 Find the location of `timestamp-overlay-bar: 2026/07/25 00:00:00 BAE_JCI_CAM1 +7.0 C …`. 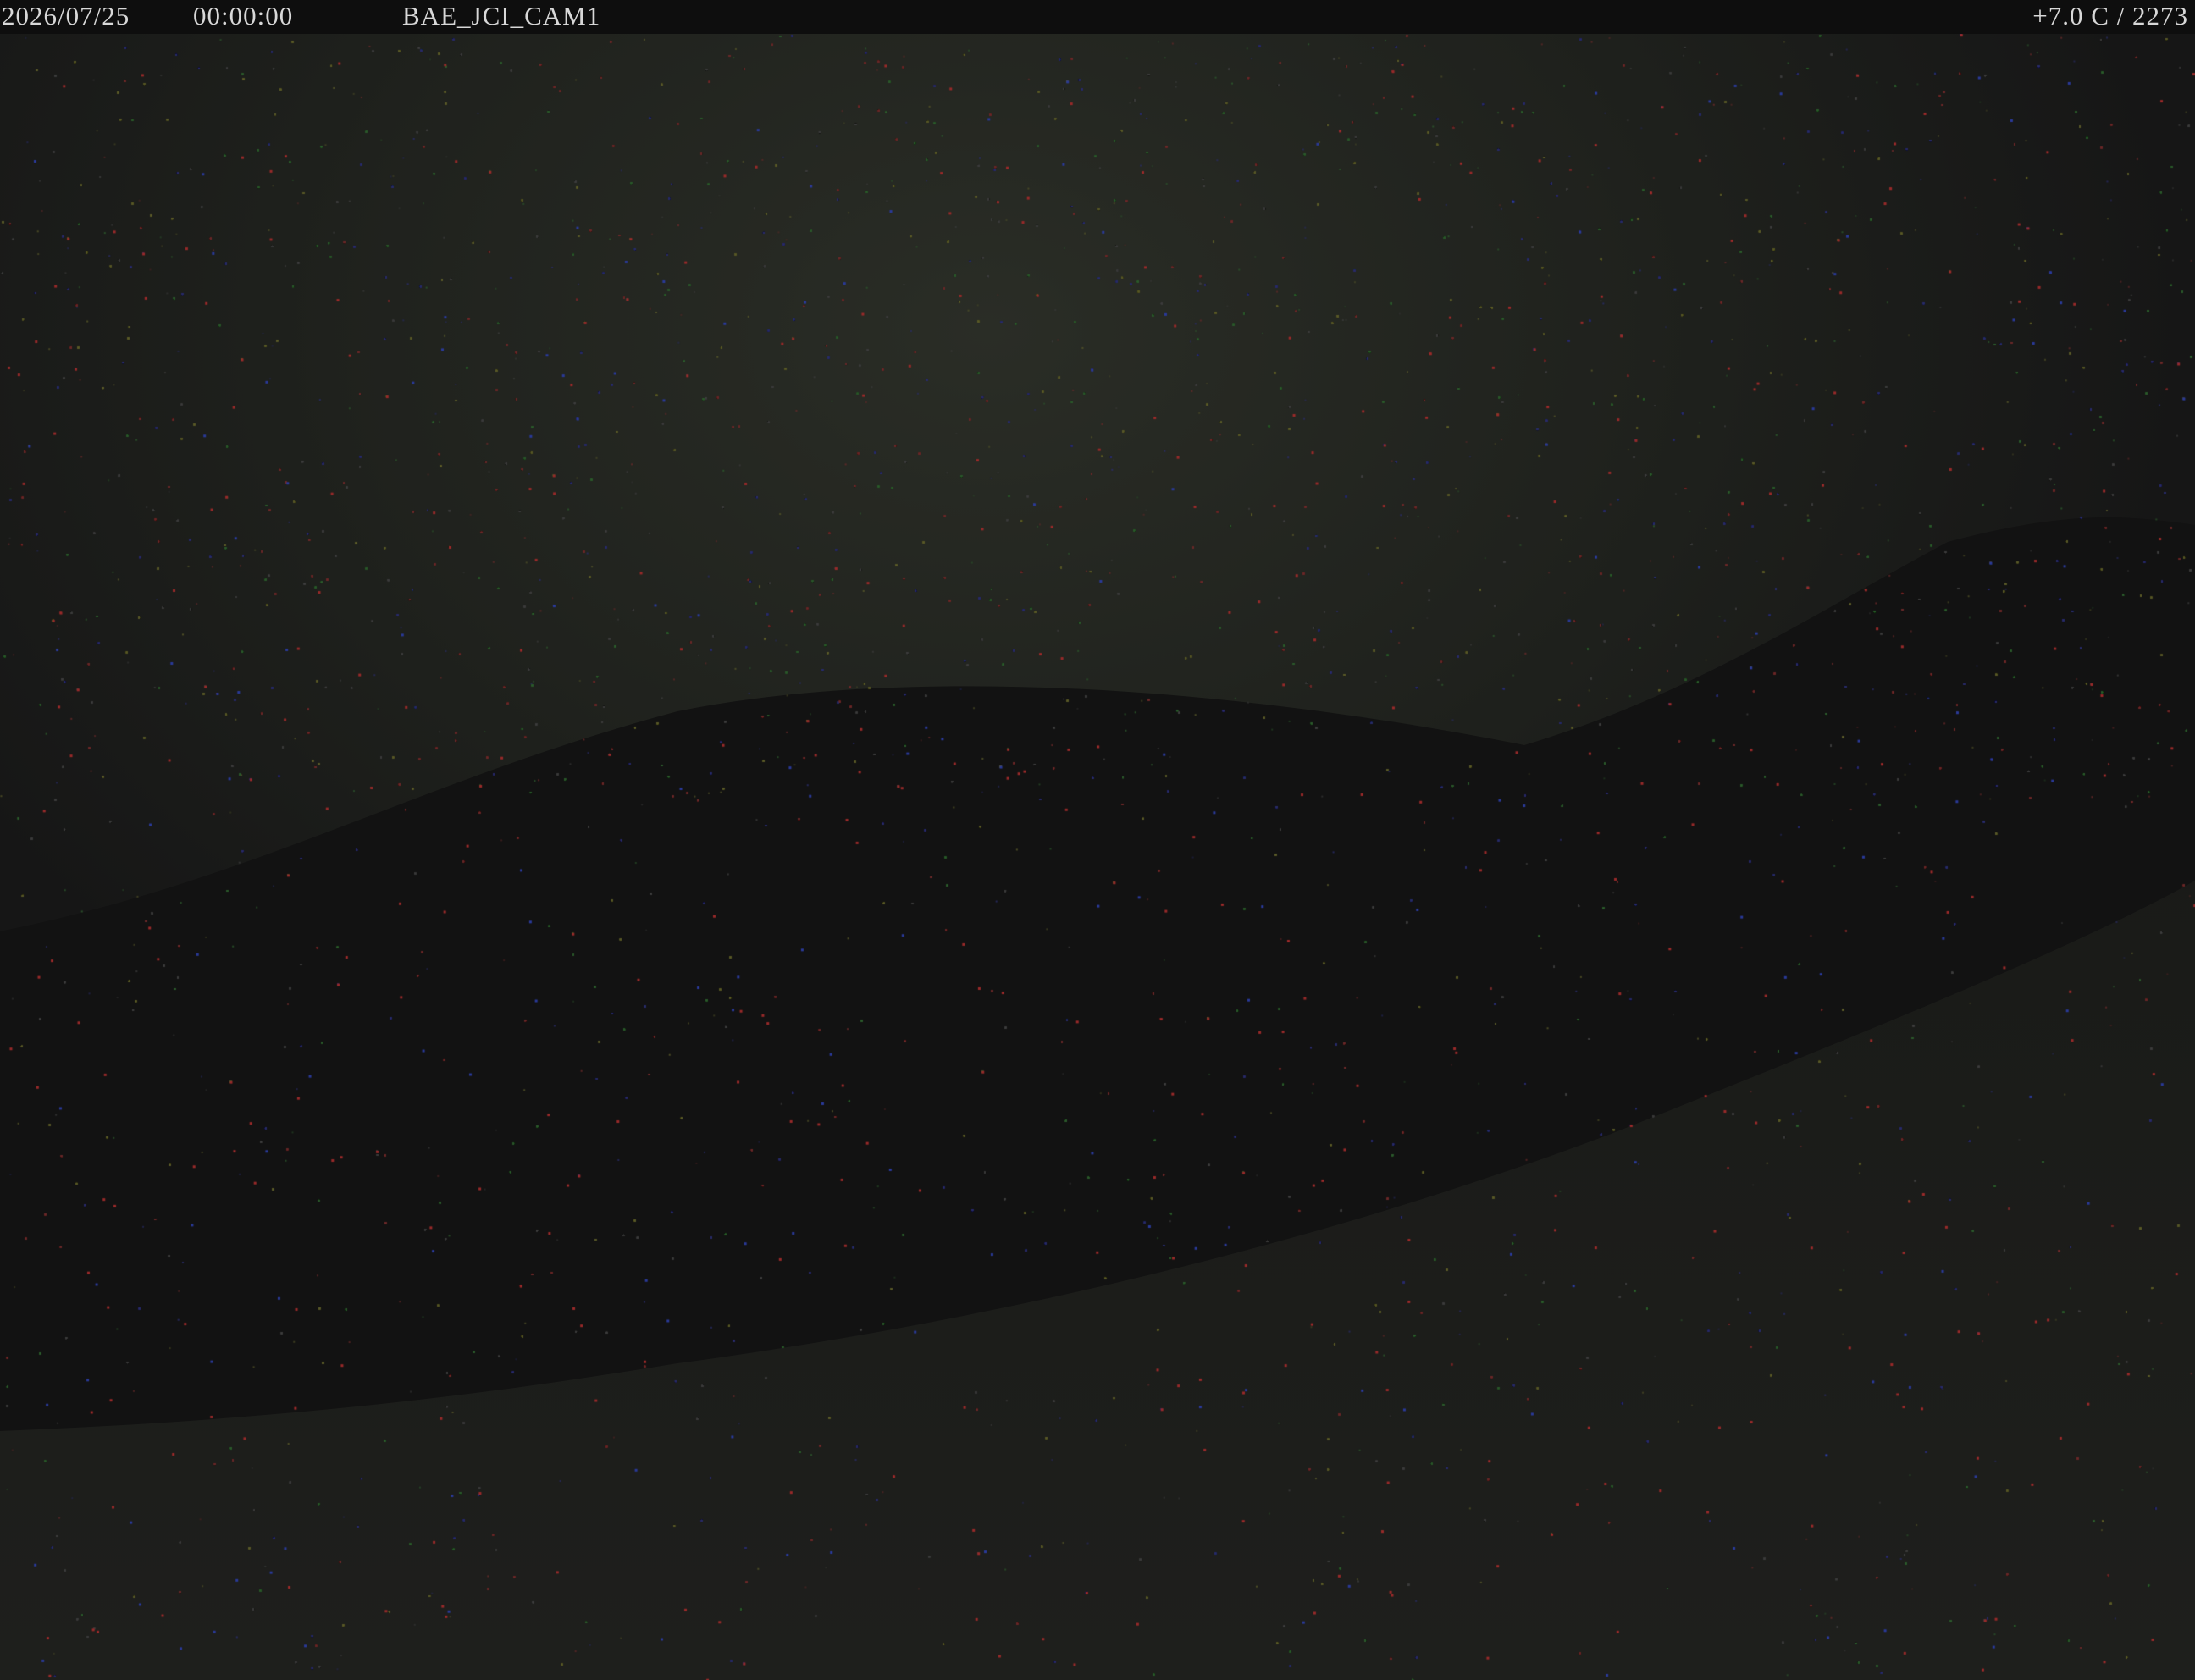

timestamp-overlay-bar: 2026/07/25 00:00:00 BAE_JCI_CAM1 +7.0 C … is located at coordinates (1097, 17).